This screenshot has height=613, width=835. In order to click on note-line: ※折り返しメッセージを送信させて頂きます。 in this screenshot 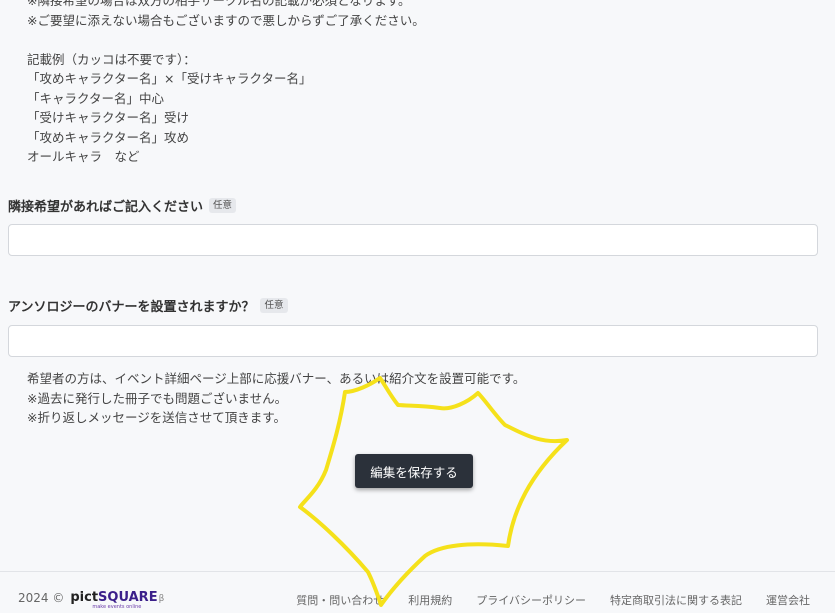, I will do `click(156, 417)`.